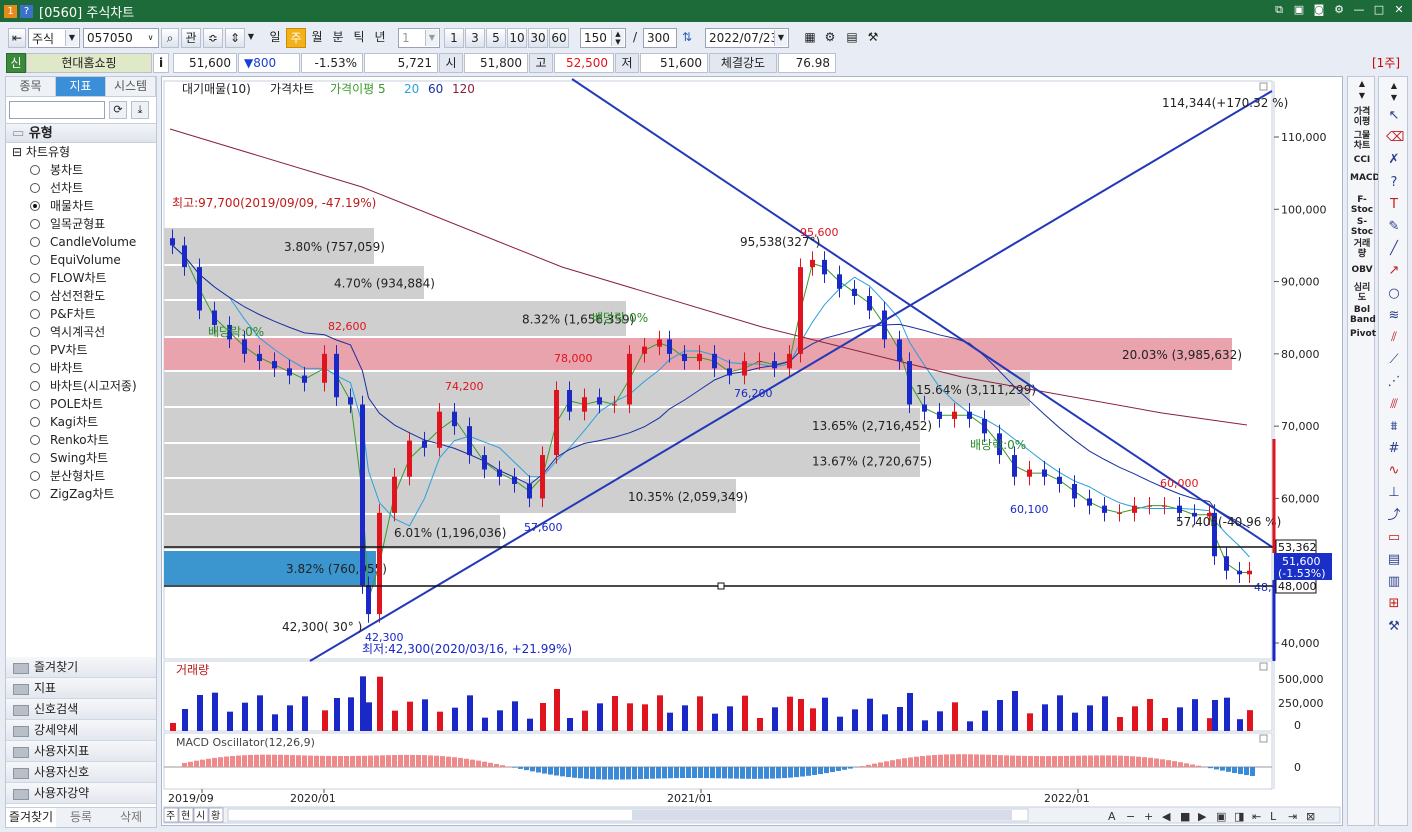  Describe the element at coordinates (121, 38) in the screenshot. I see `stock-code-input: 057050 ∨` at that location.